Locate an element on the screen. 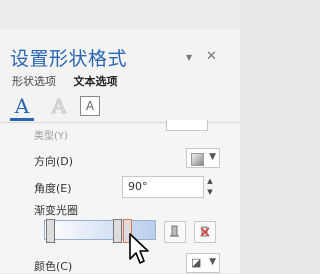 Image resolution: width=320 pixels, height=274 pixels. text-fill-icon: A is located at coordinates (22, 107).